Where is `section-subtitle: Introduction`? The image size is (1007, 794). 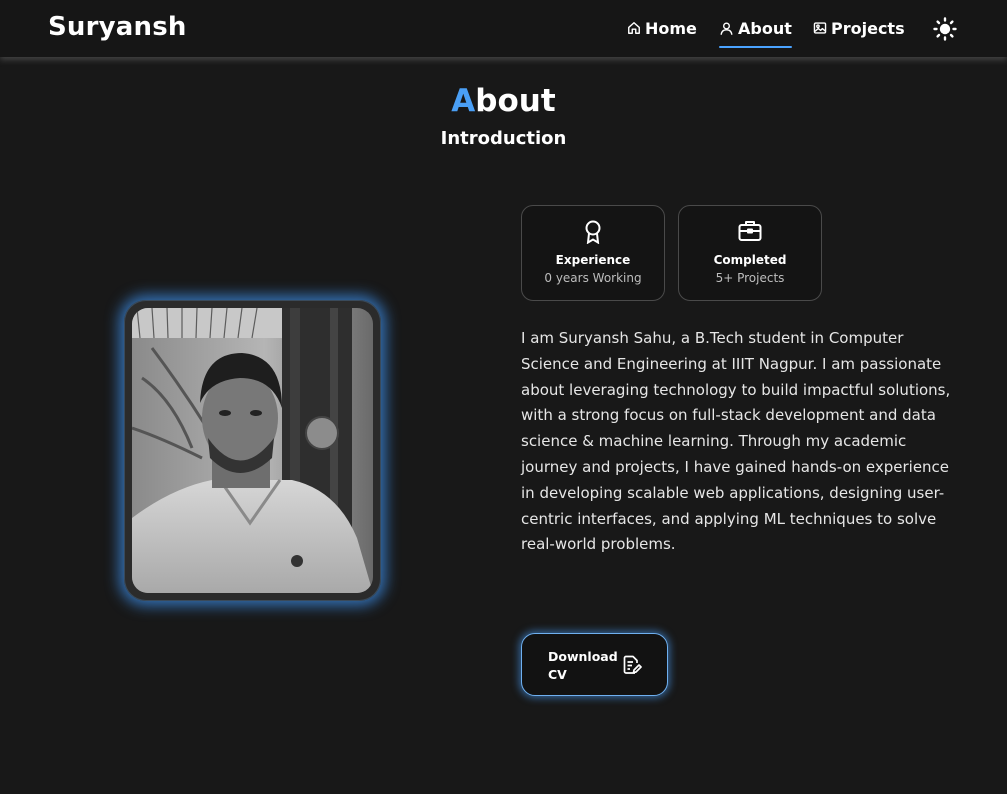 section-subtitle: Introduction is located at coordinates (503, 138).